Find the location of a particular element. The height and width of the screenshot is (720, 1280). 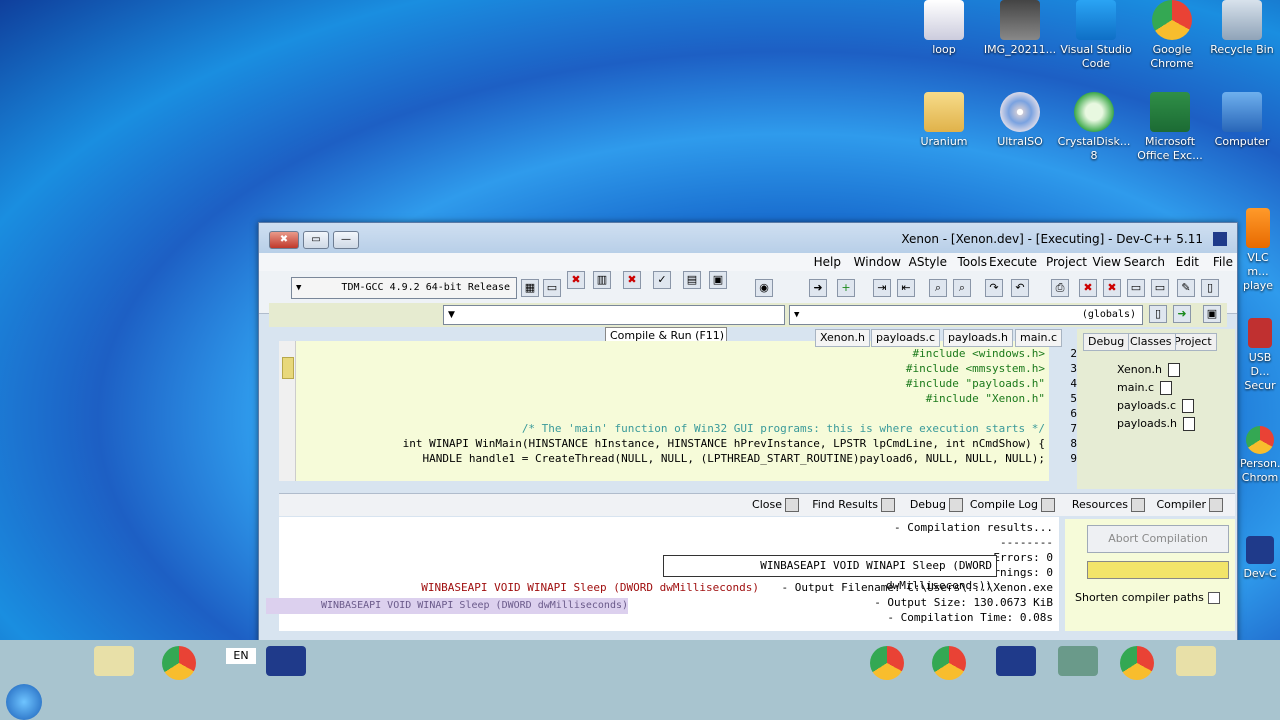

menu-help: Help is located at coordinates (827, 262).